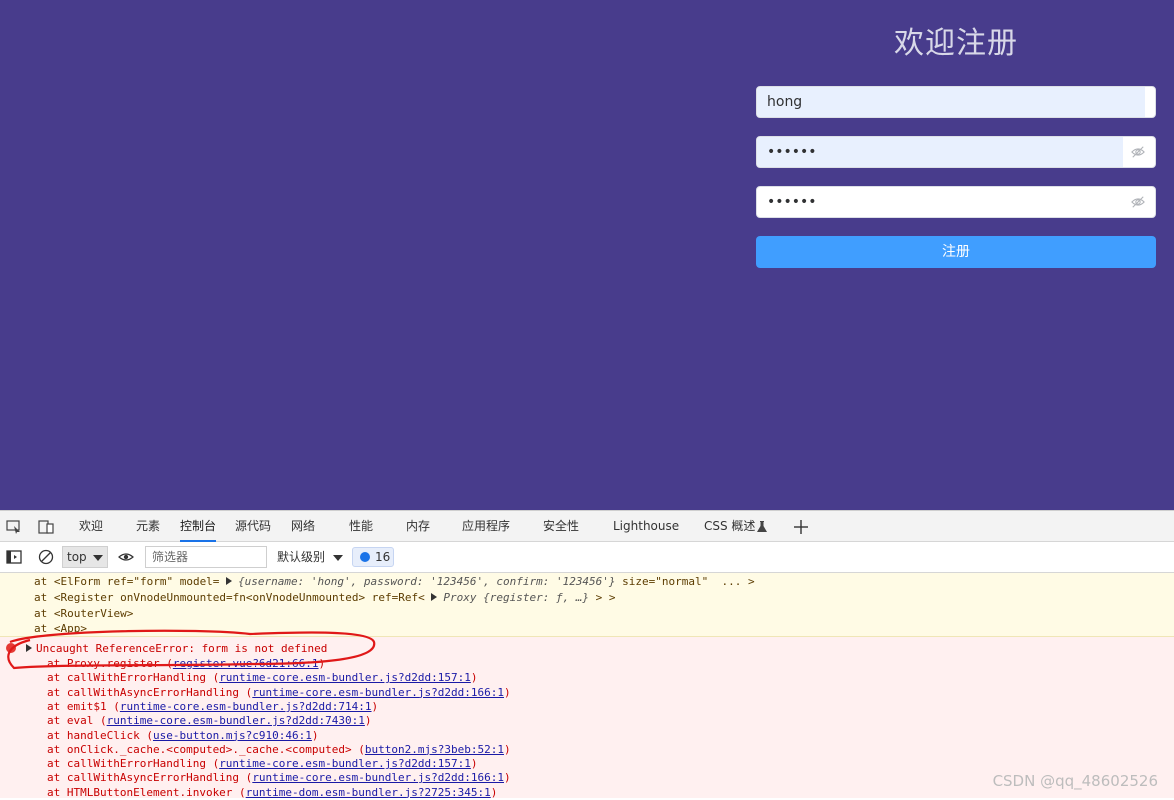 The height and width of the screenshot is (800, 1174). Describe the element at coordinates (1075, 781) in the screenshot. I see `watermark: CSDN @qq_48602526` at that location.